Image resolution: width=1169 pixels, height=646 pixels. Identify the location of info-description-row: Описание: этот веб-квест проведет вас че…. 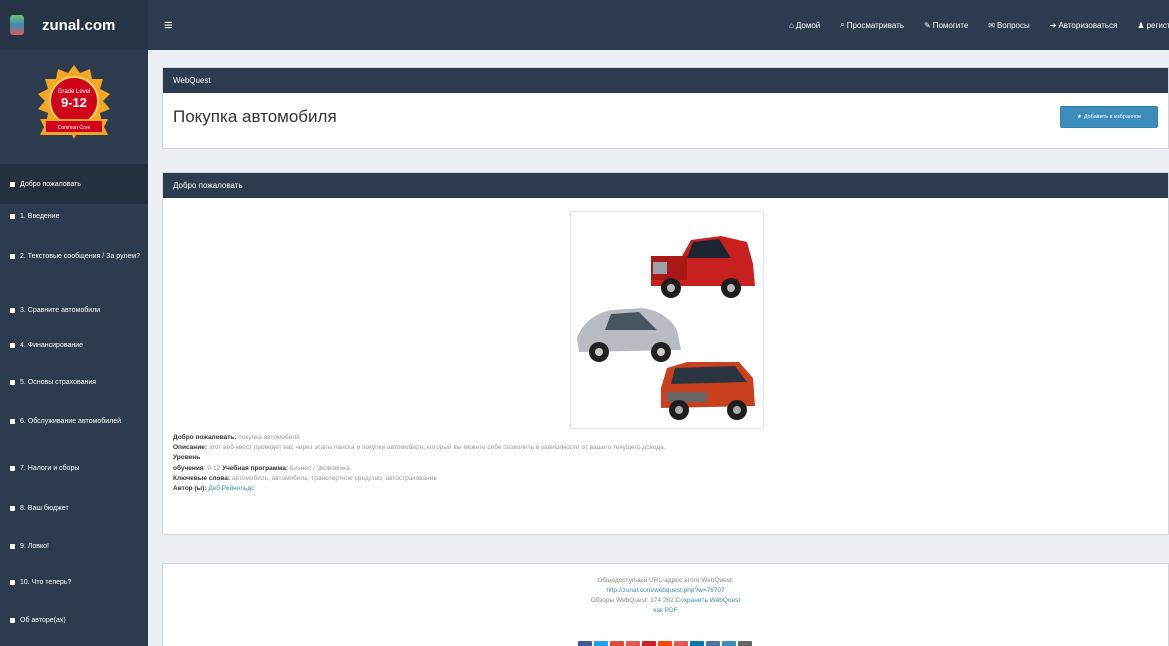
(663, 448).